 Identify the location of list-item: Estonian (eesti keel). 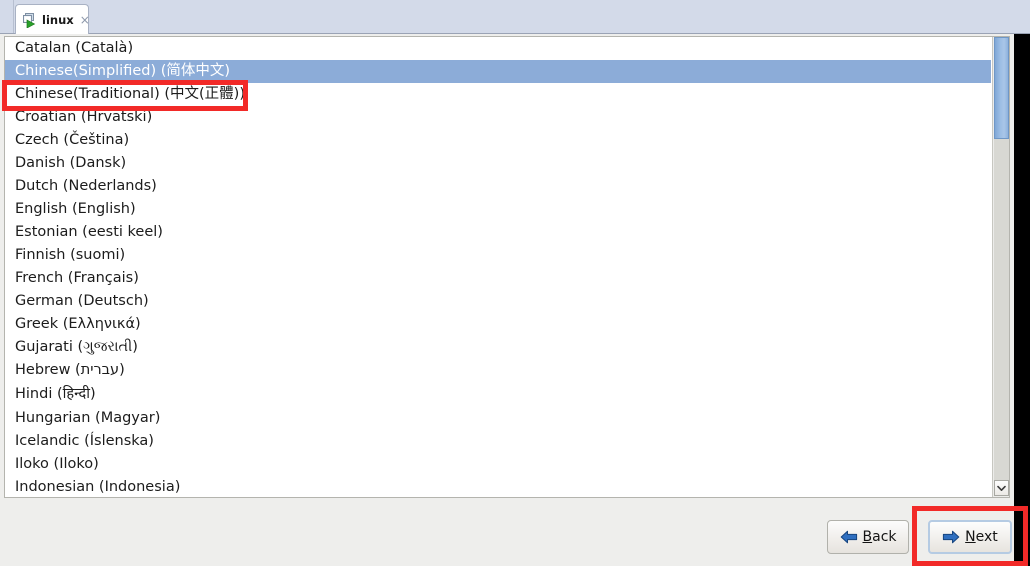
(498, 232).